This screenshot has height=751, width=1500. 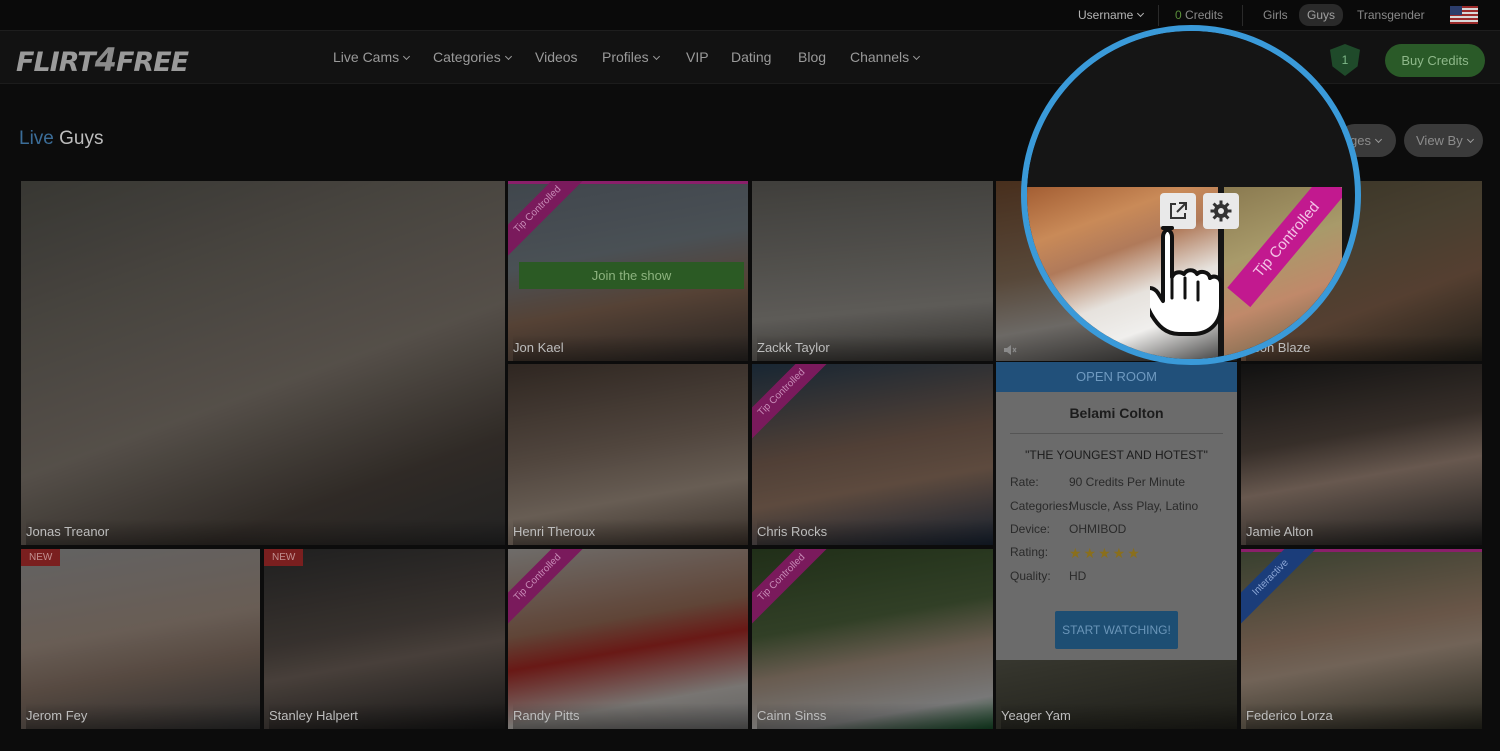 What do you see at coordinates (1010, 350) in the screenshot?
I see `muted-speaker-icon` at bounding box center [1010, 350].